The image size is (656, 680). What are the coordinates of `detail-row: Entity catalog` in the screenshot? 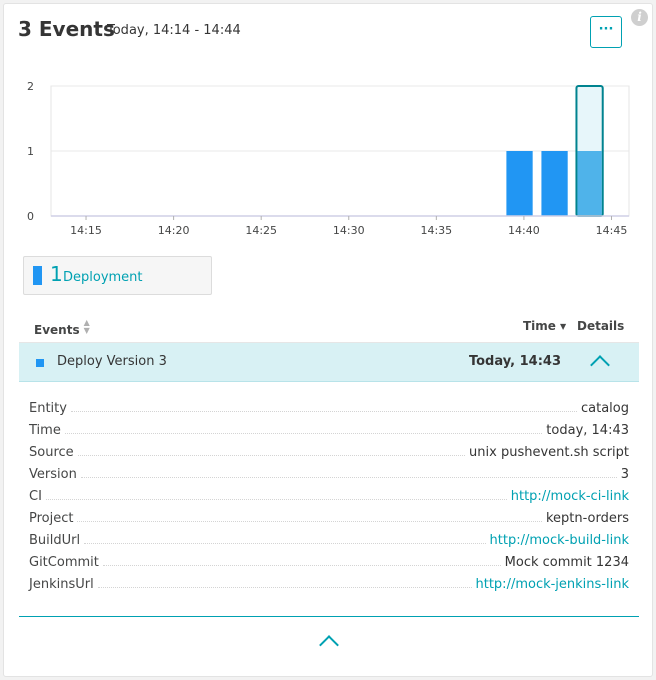 It's located at (329, 412).